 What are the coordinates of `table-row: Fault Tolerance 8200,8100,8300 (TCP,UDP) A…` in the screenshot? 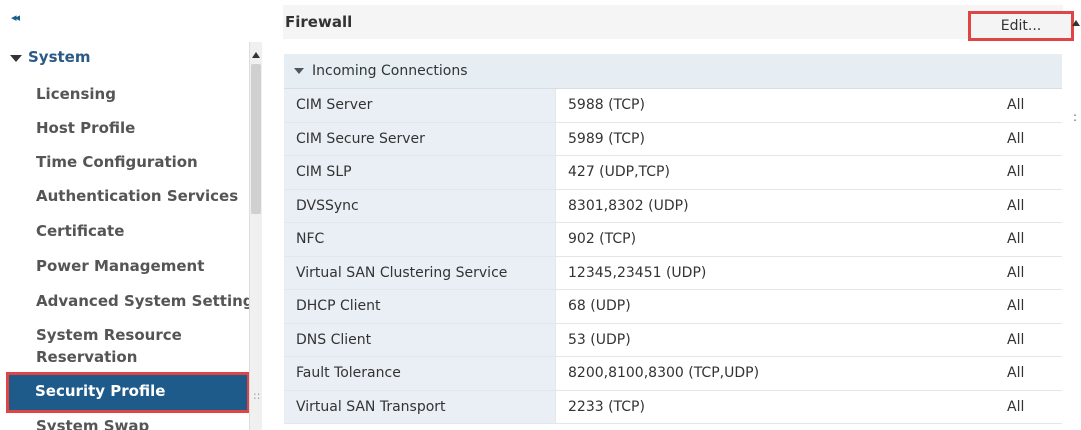 It's located at (673, 374).